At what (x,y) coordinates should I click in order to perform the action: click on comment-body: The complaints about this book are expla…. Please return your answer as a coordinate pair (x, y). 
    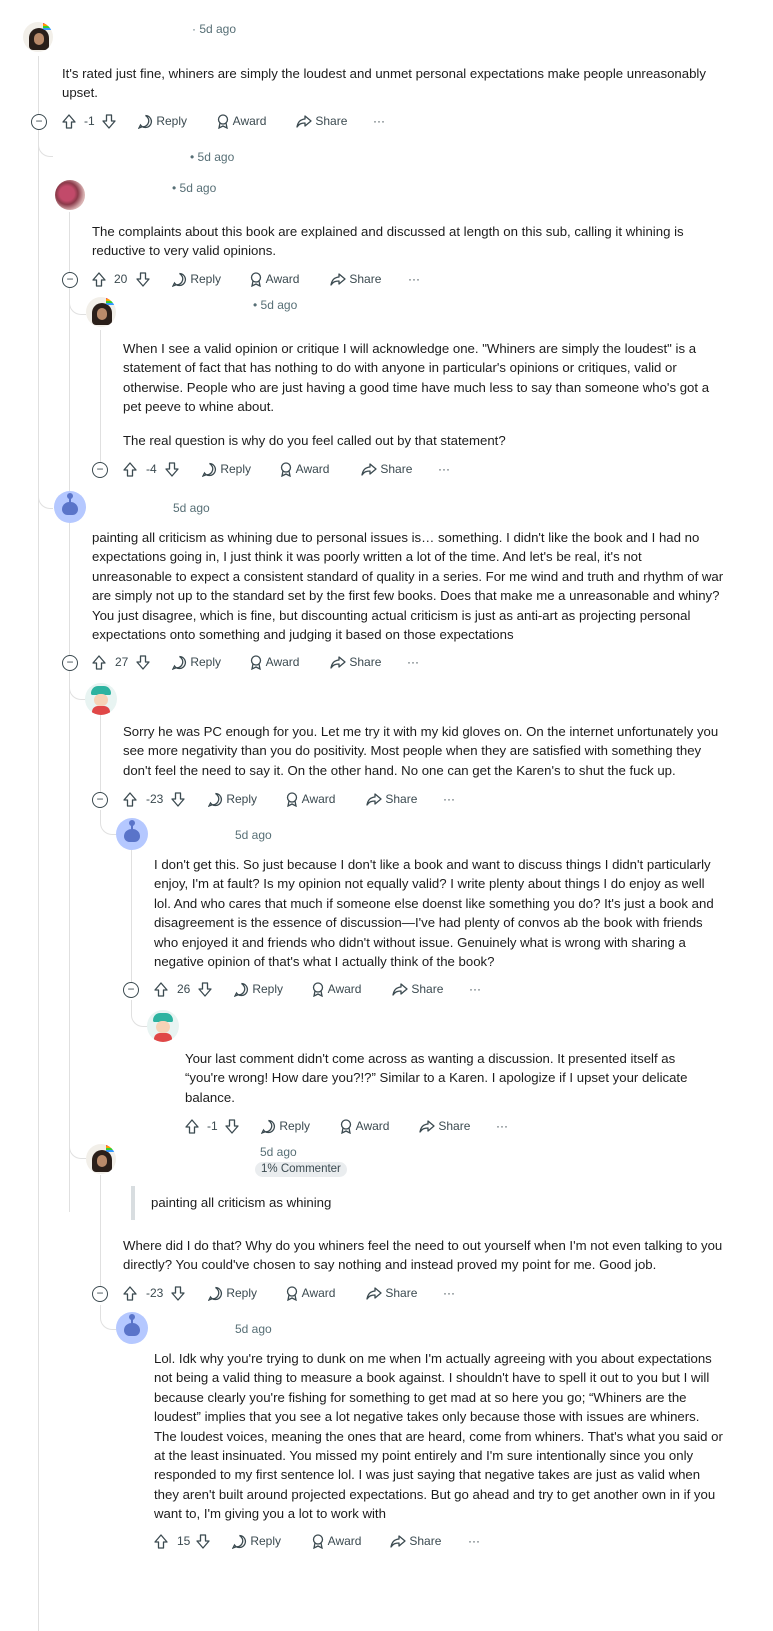
    Looking at the image, I should click on (388, 241).